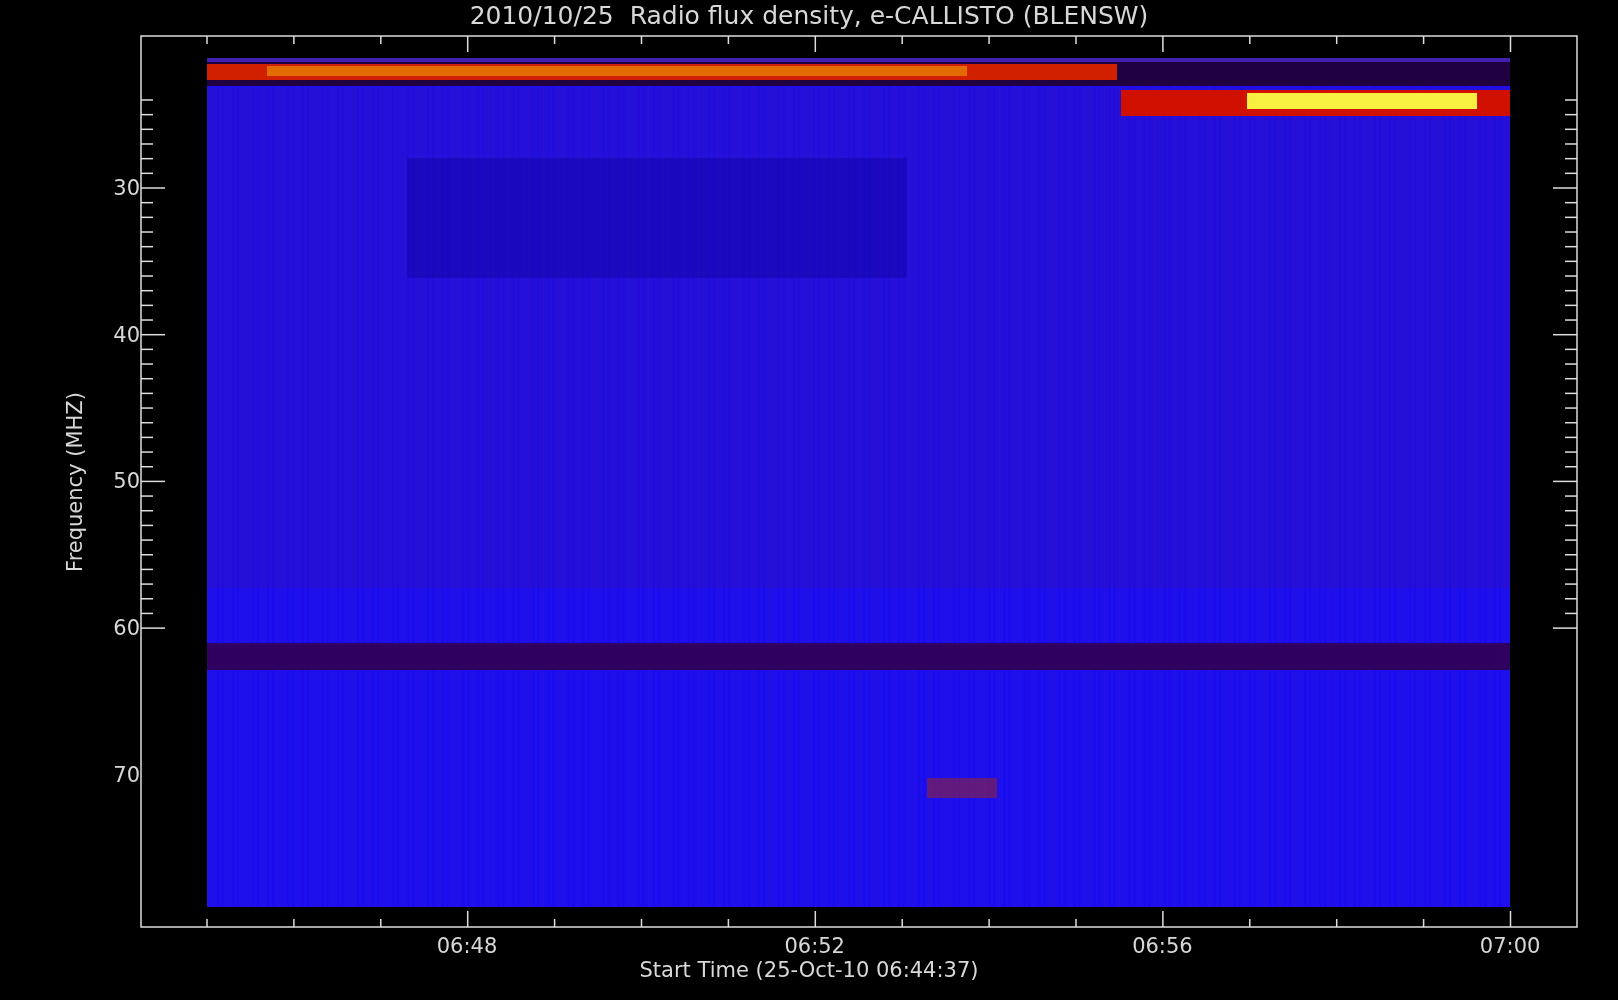  I want to click on y-tick-label: 70, so click(126, 774).